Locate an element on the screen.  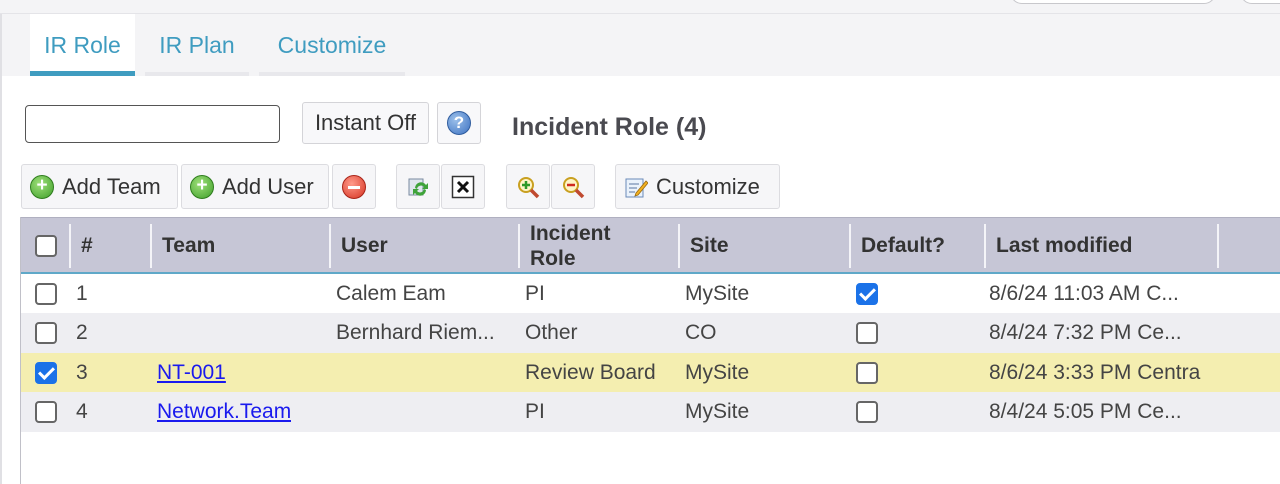
help-icon: ? is located at coordinates (459, 123).